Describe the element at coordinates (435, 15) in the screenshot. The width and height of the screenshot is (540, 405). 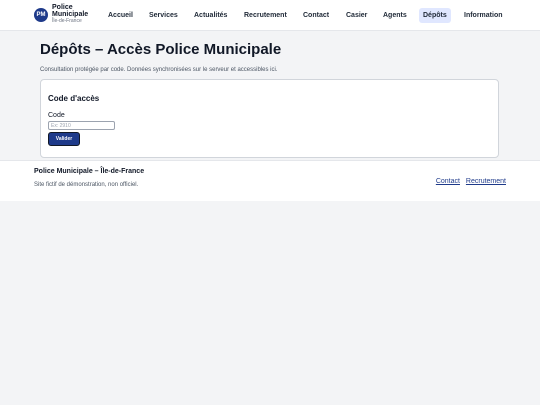
I see `nav-item-depots: Dépôts` at that location.